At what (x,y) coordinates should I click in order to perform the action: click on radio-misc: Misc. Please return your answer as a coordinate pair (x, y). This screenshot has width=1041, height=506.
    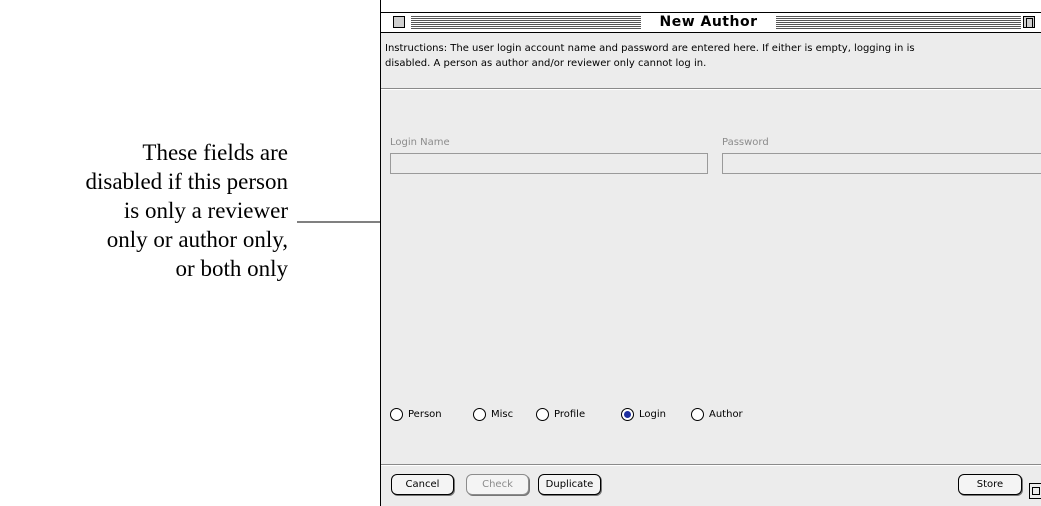
    Looking at the image, I should click on (493, 414).